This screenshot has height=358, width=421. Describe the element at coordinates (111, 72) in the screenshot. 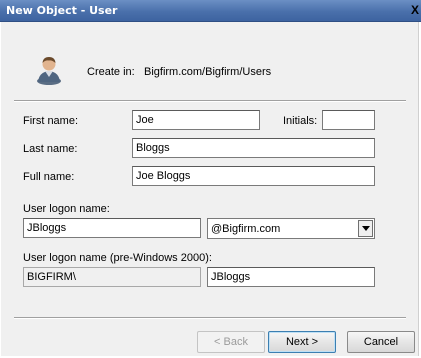

I see `create-in-label: Create in:` at that location.